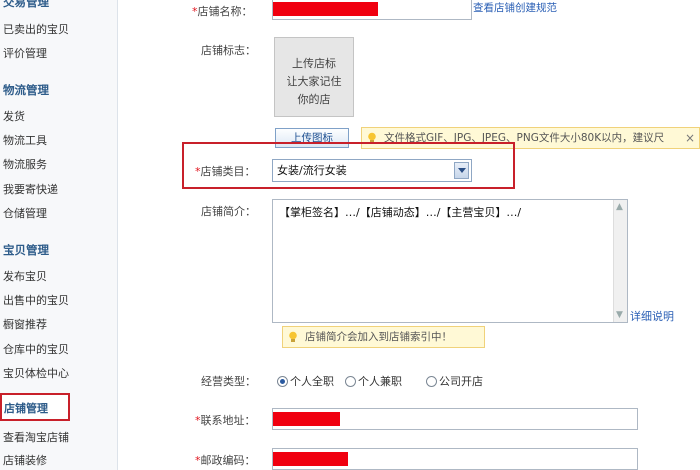 Image resolution: width=700 pixels, height=470 pixels. What do you see at coordinates (400, 212) in the screenshot?
I see `shop-intro-text: 【掌柜签名】…/【店铺动态】…/【主营宝贝】…/` at bounding box center [400, 212].